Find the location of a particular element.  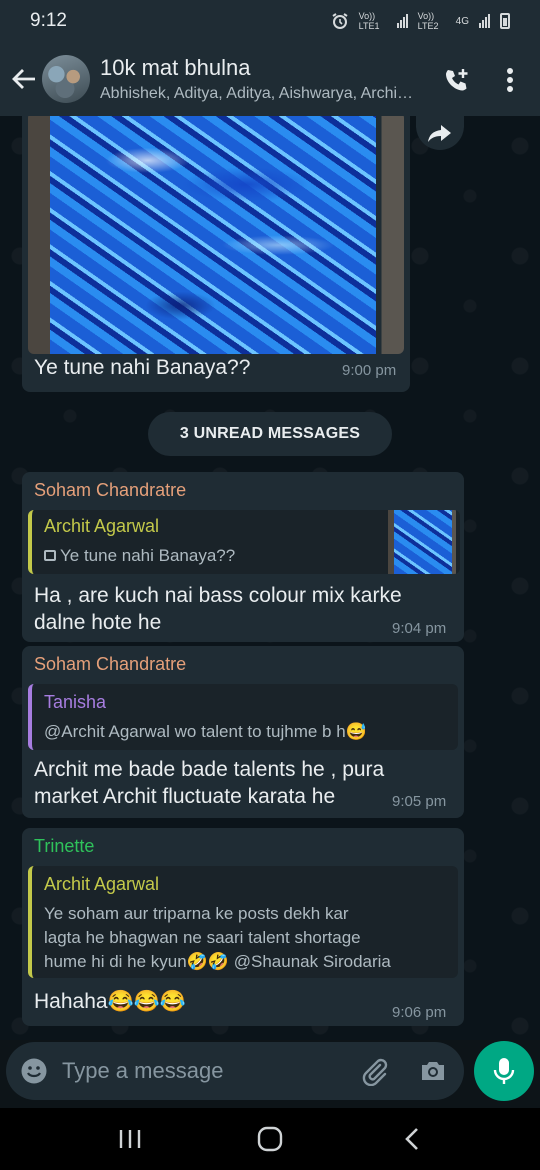

battery-icon is located at coordinates (505, 21).